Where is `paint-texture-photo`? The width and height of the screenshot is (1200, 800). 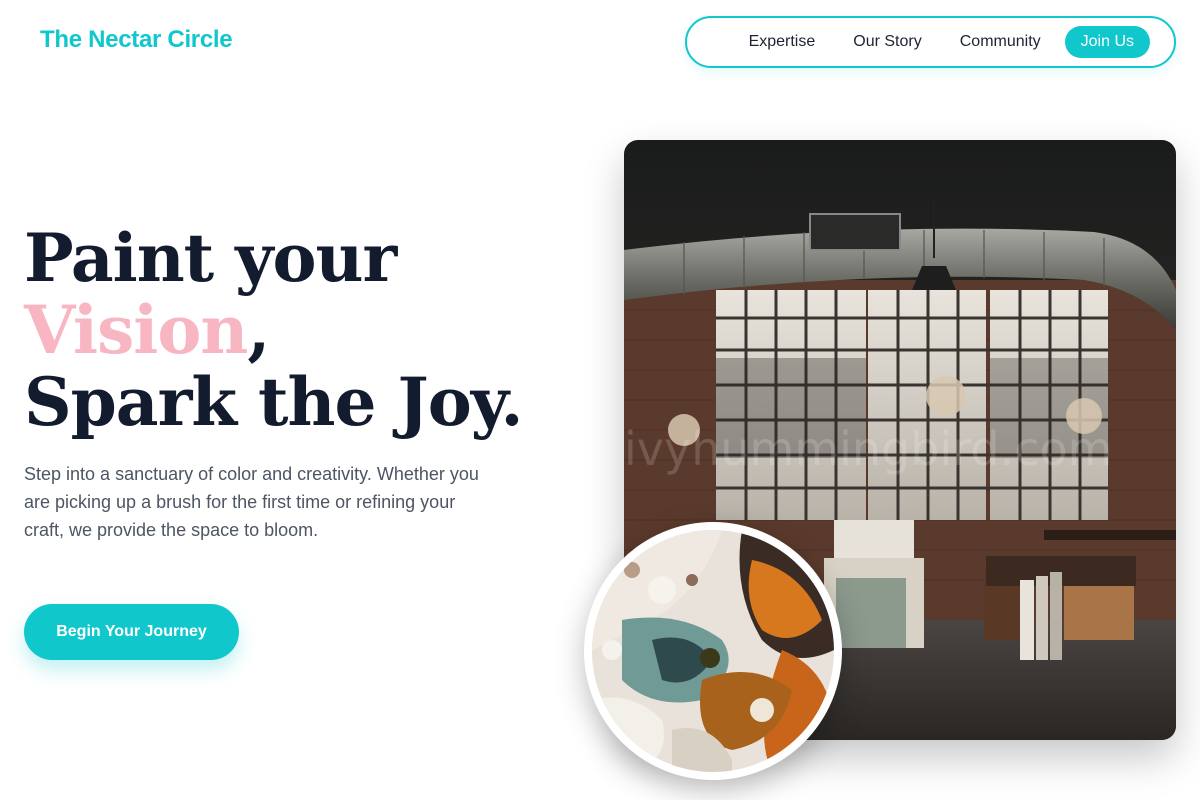
paint-texture-photo is located at coordinates (713, 651).